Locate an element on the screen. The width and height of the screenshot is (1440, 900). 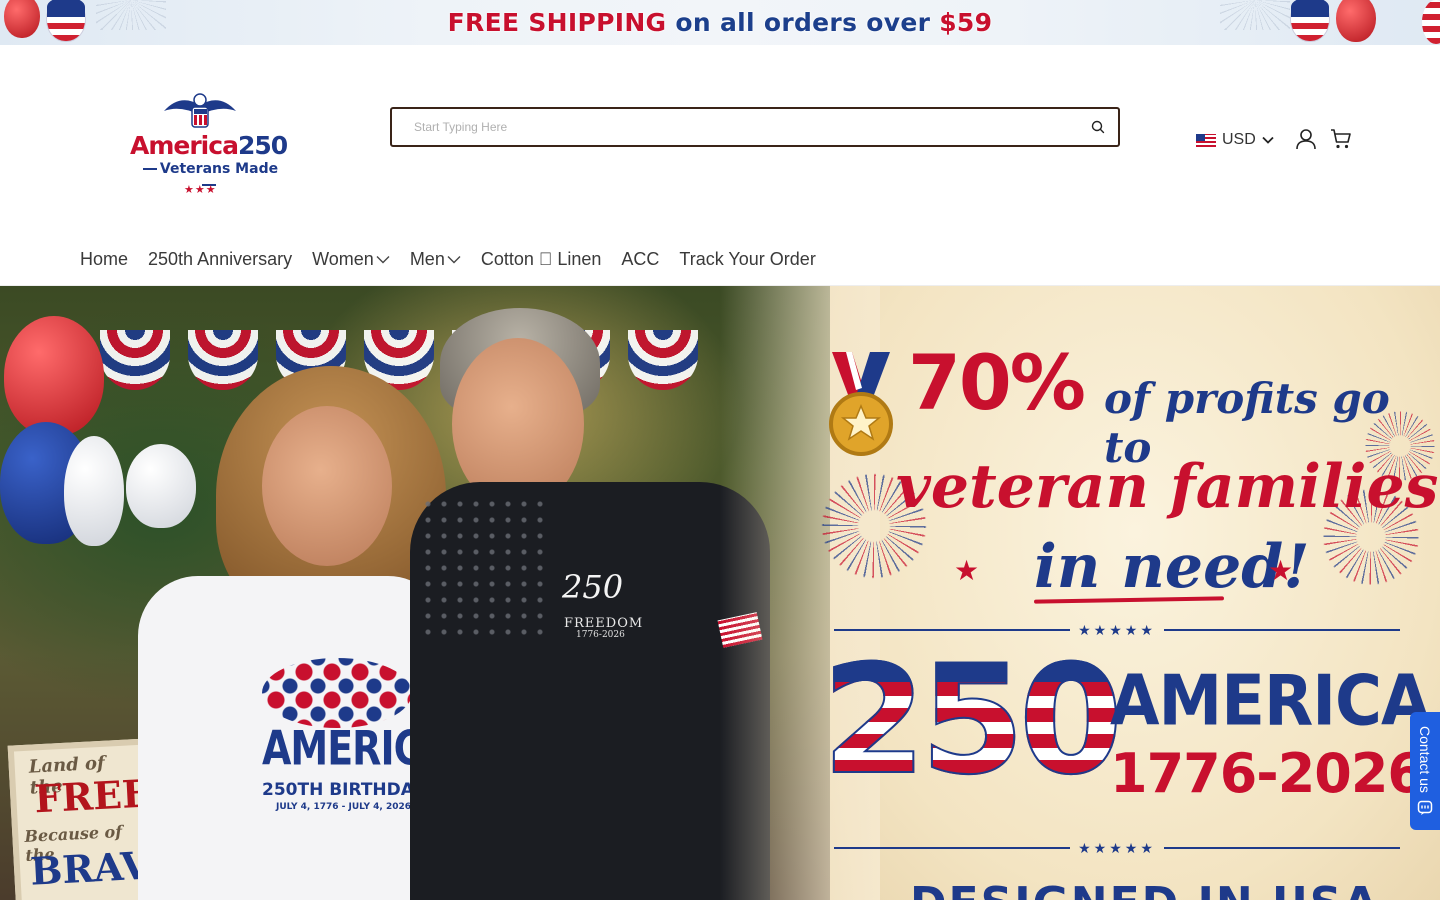
us-flag-icon is located at coordinates (1206, 140).